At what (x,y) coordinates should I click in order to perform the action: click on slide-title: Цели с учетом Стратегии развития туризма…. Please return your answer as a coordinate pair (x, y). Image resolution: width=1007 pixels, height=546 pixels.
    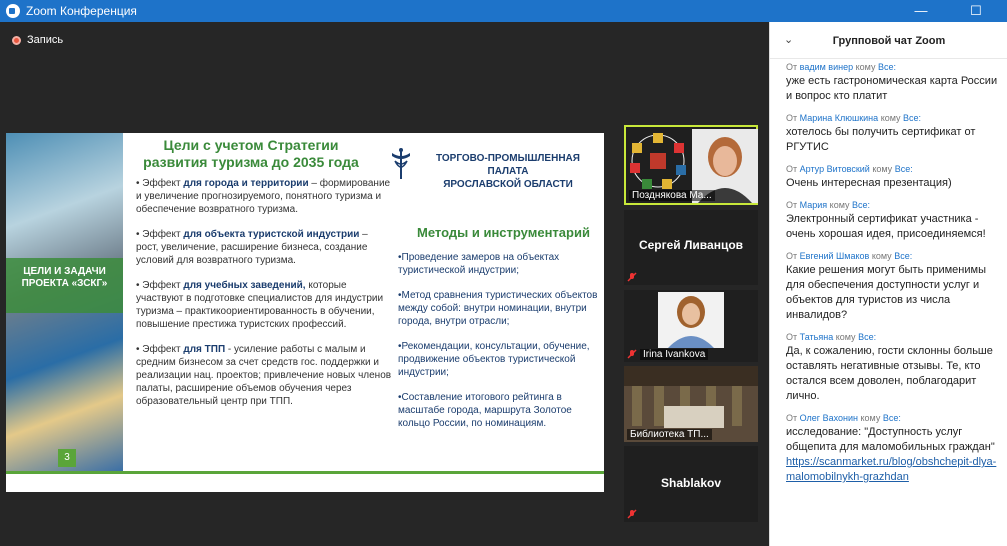
    Looking at the image, I should click on (251, 153).